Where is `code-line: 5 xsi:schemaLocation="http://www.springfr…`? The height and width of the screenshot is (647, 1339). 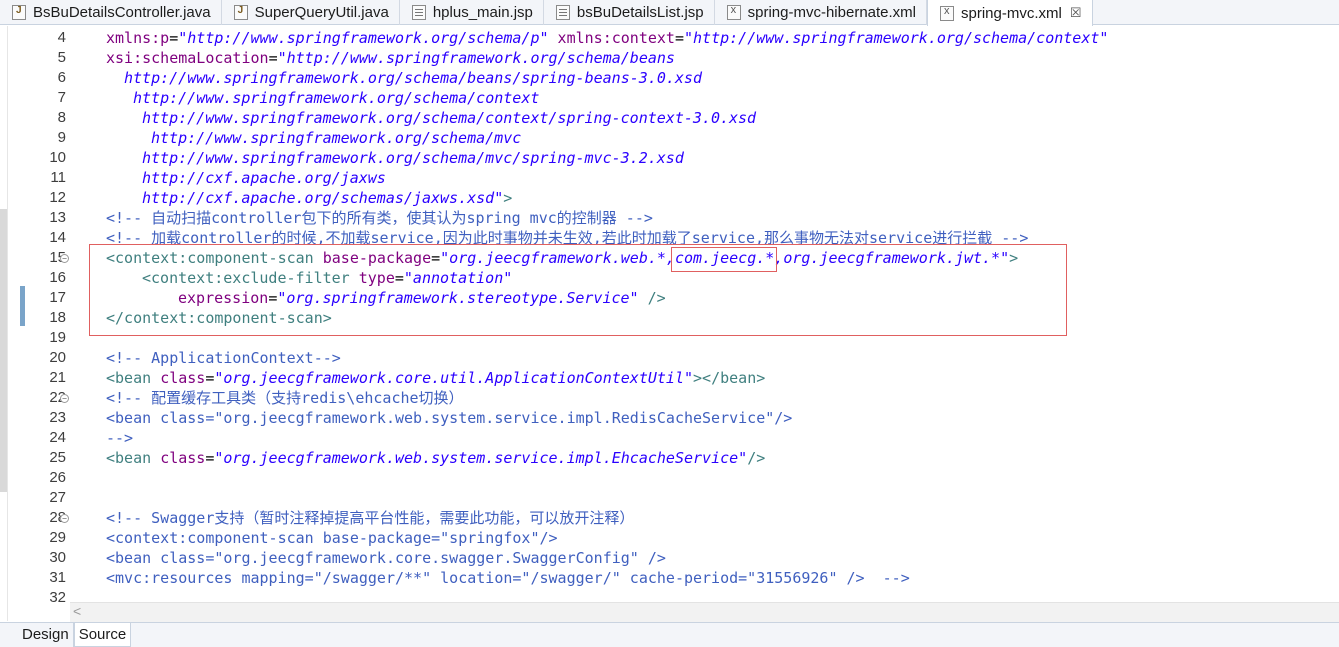 code-line: 5 xsi:schemaLocation="http://www.springfr… is located at coordinates (673, 58).